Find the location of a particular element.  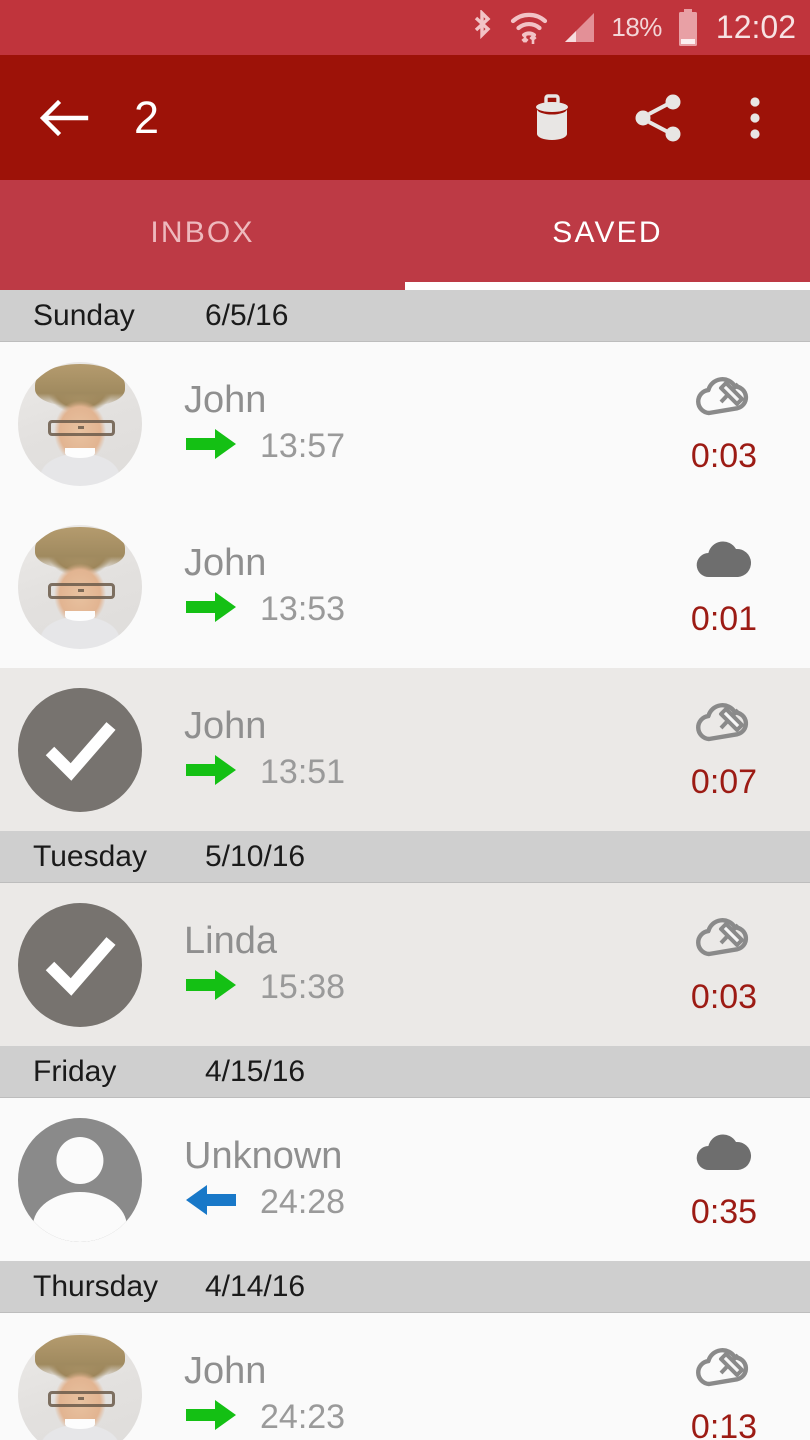

back-arrow-icon is located at coordinates (64, 118).